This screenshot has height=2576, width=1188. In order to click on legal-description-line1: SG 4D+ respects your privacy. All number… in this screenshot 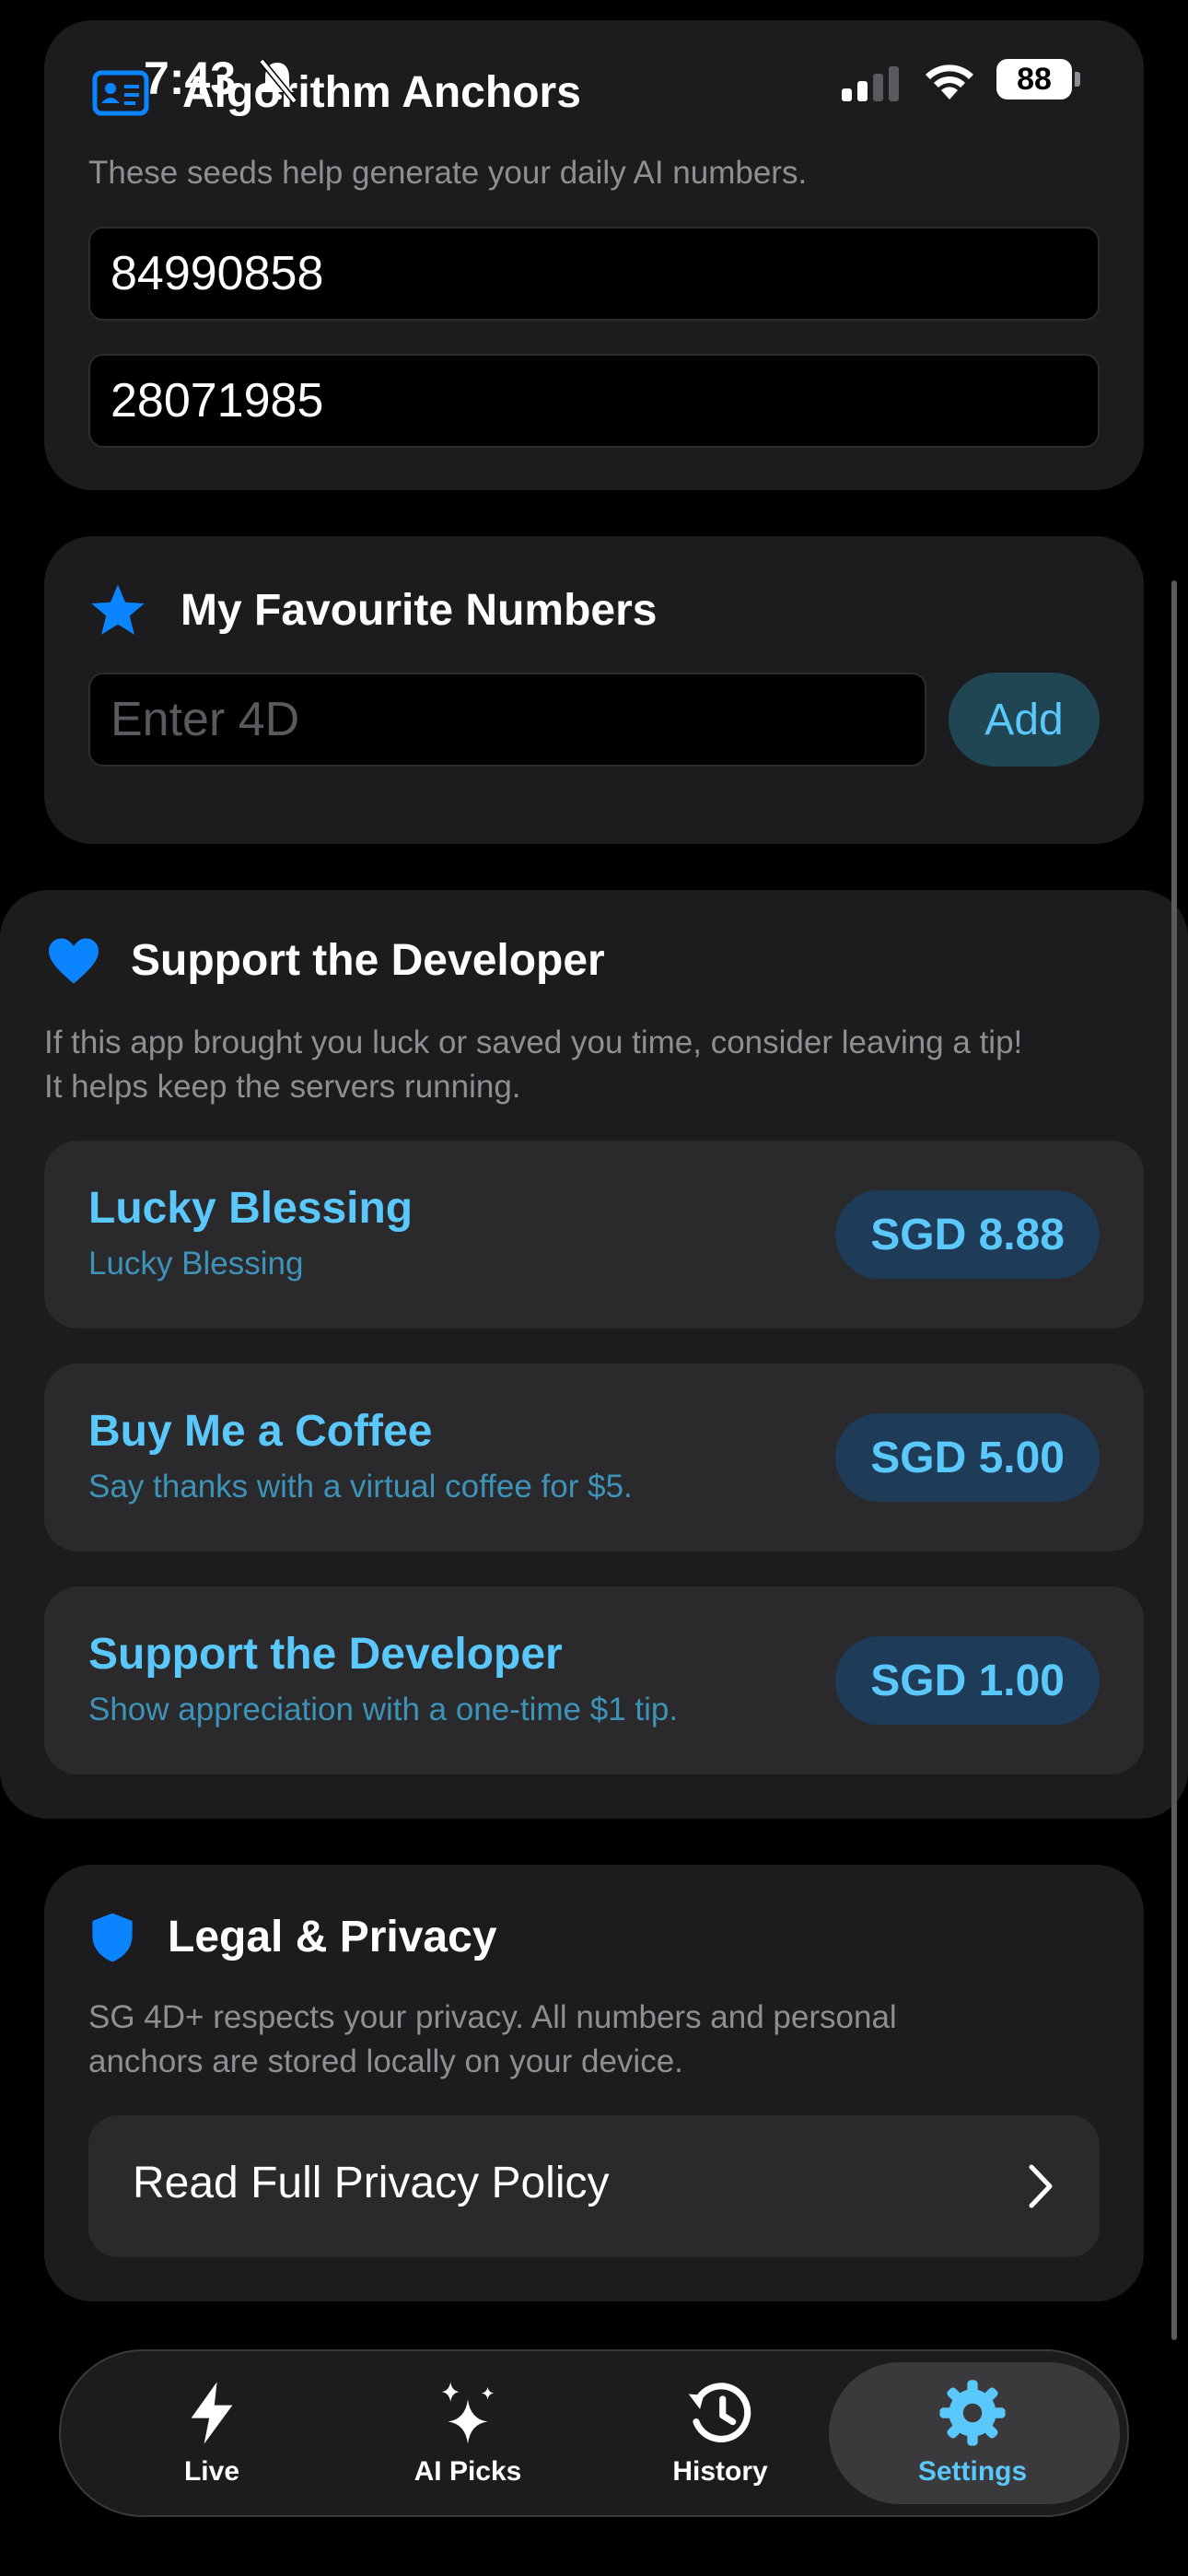, I will do `click(493, 2017)`.